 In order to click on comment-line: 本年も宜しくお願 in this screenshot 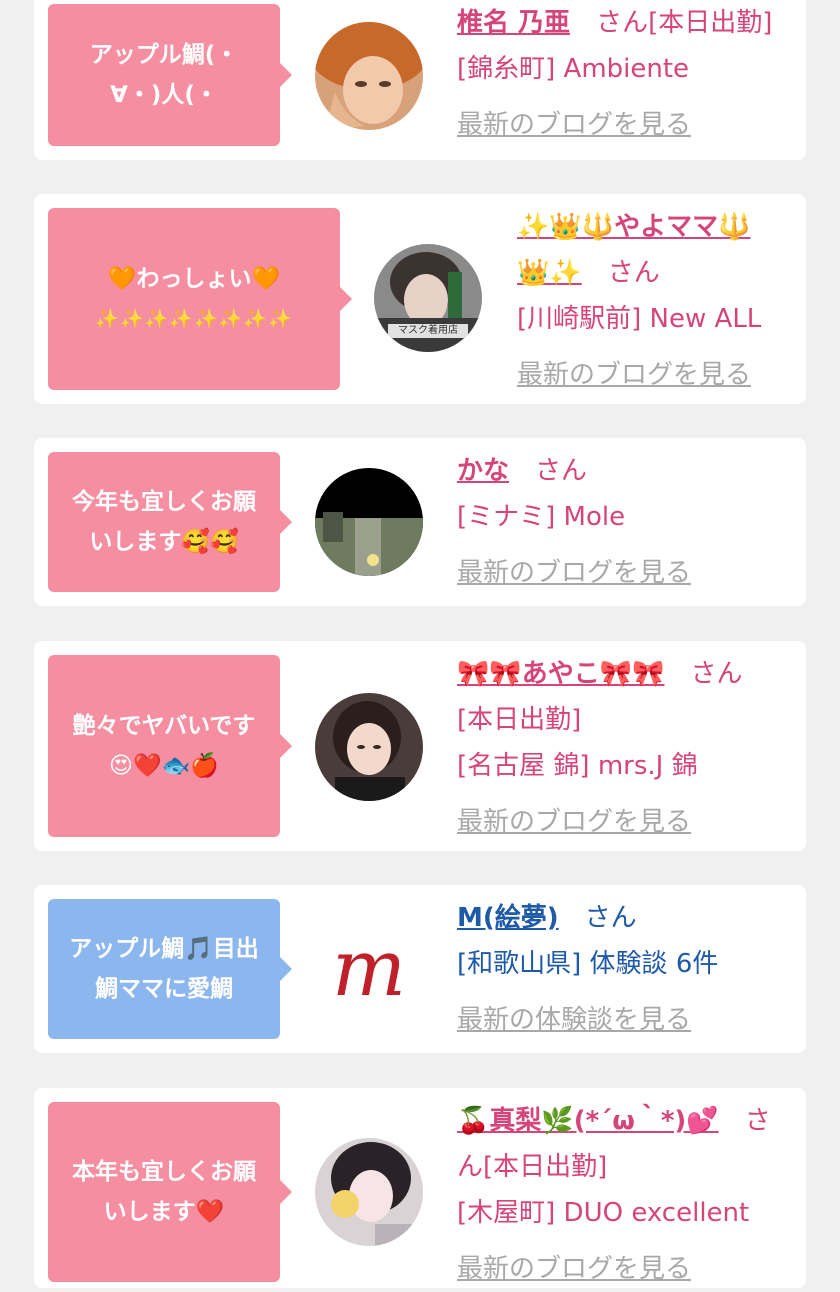, I will do `click(164, 1172)`.